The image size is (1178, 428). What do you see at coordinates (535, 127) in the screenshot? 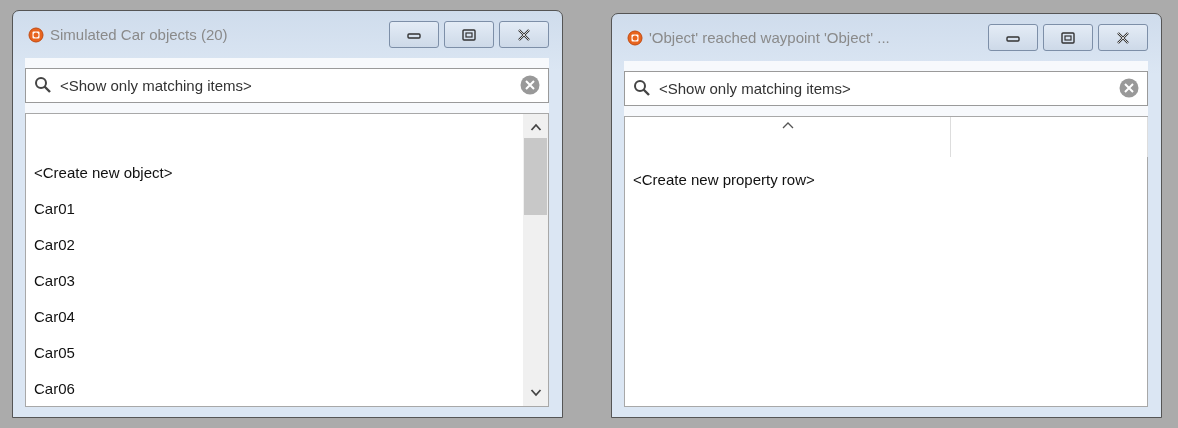
I see `scroll-up-icon` at bounding box center [535, 127].